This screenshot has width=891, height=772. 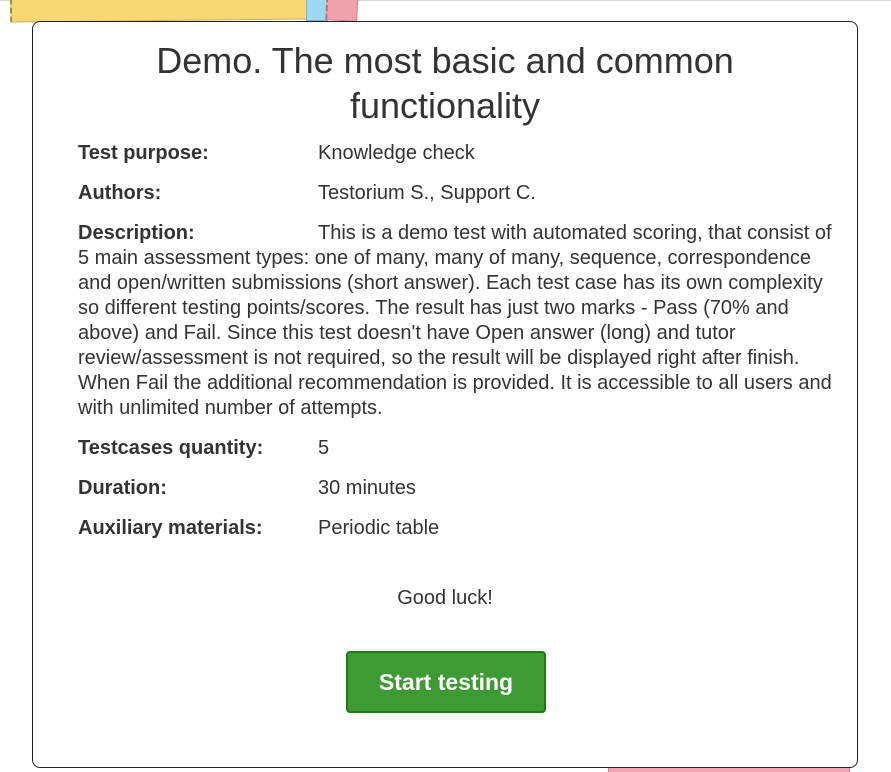 I want to click on info-row-testcases: Testcases quantity: 5, so click(x=460, y=448).